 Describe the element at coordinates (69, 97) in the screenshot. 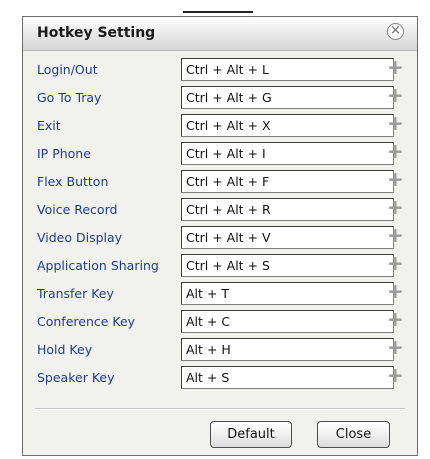

I see `hotkey-label: Go To Tray` at that location.